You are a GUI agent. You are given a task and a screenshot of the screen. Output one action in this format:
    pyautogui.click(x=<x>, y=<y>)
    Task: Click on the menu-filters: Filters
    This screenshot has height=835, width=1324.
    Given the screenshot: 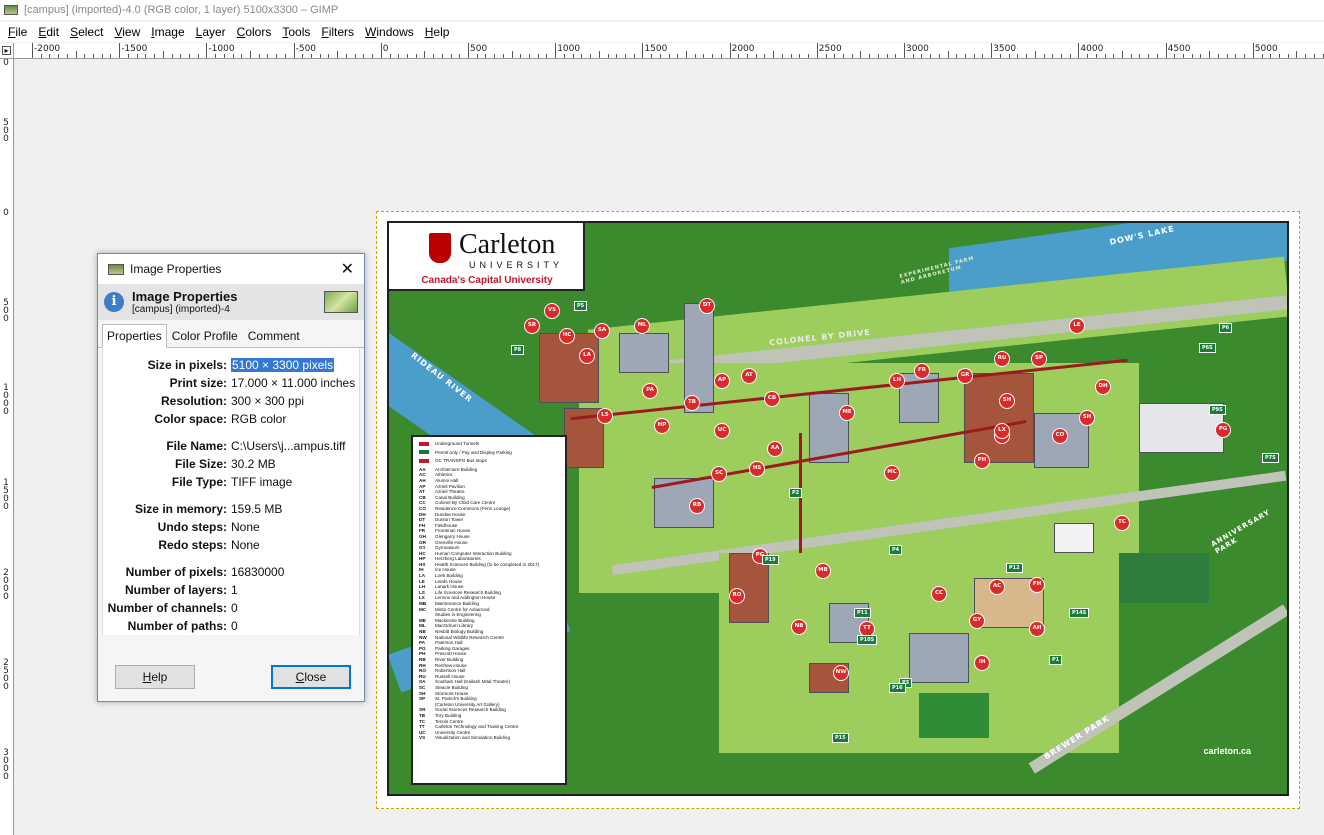 What is the action you would take?
    pyautogui.click(x=339, y=32)
    